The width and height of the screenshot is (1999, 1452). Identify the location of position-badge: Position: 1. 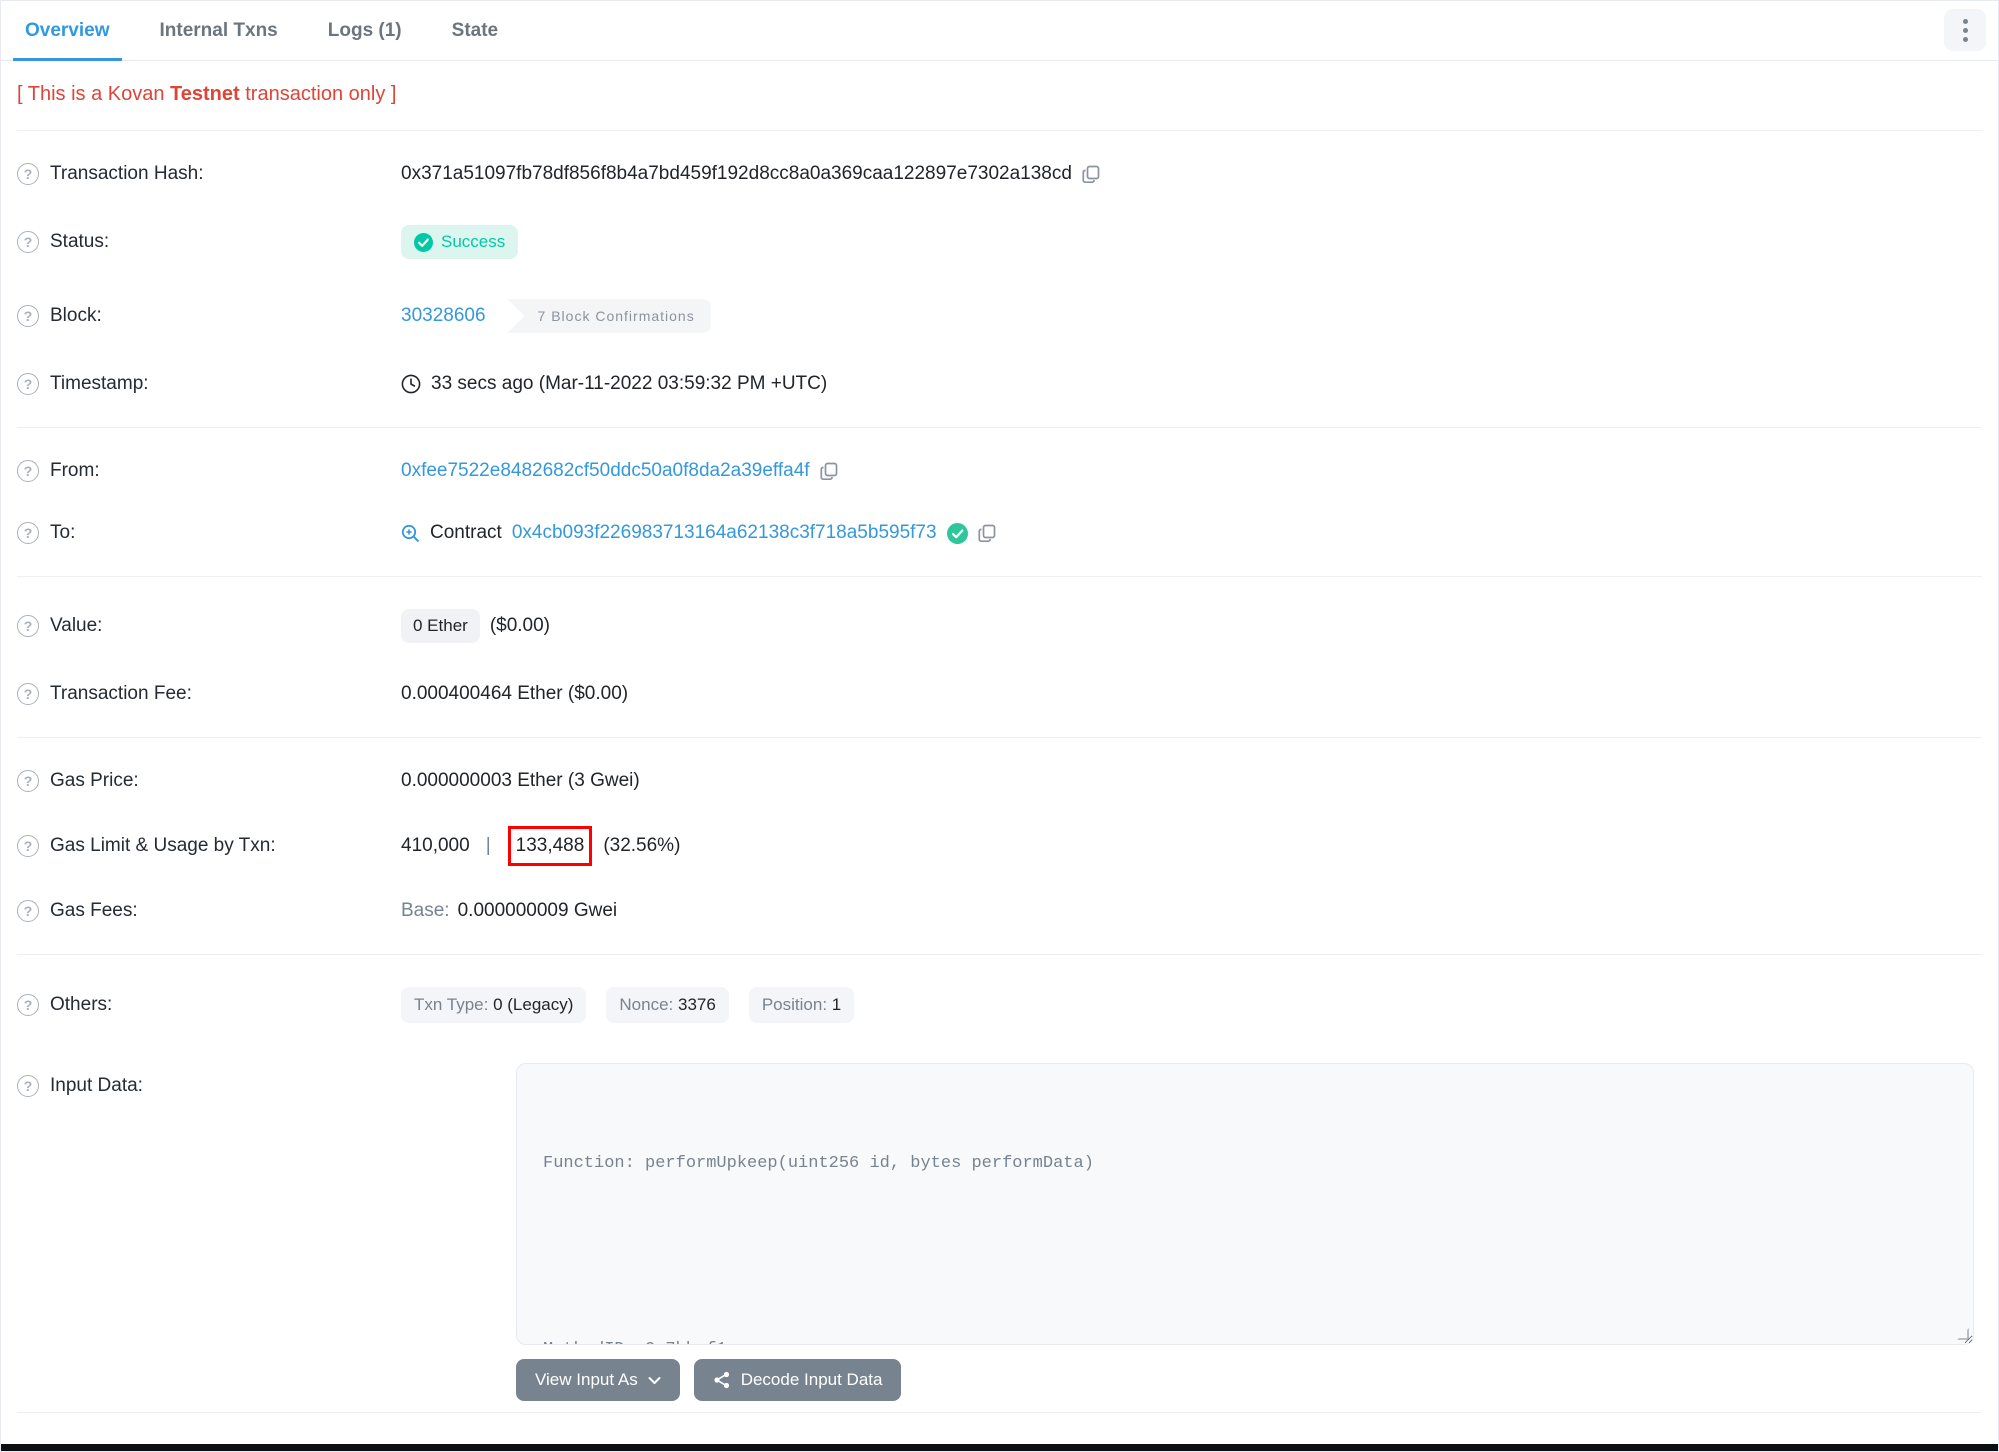
(801, 1005).